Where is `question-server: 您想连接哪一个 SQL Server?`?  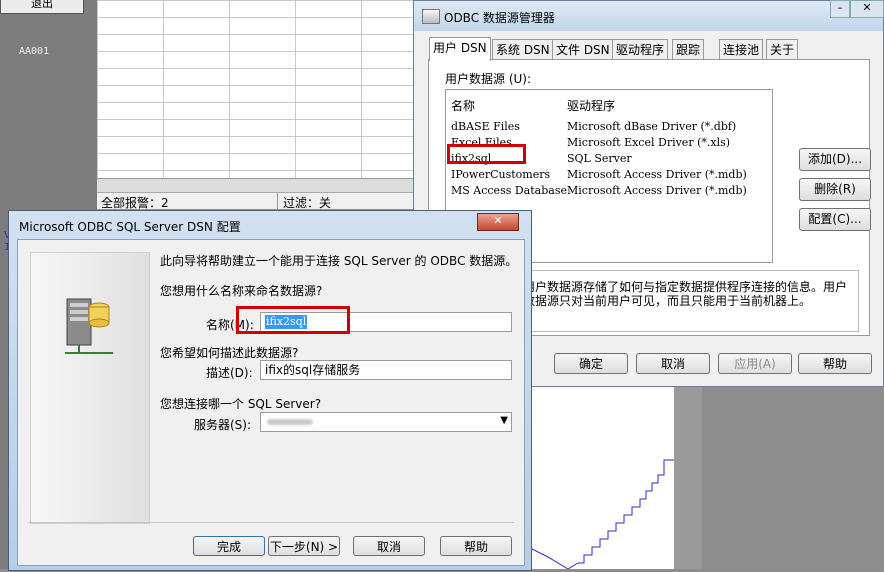 question-server: 您想连接哪一个 SQL Server? is located at coordinates (241, 404).